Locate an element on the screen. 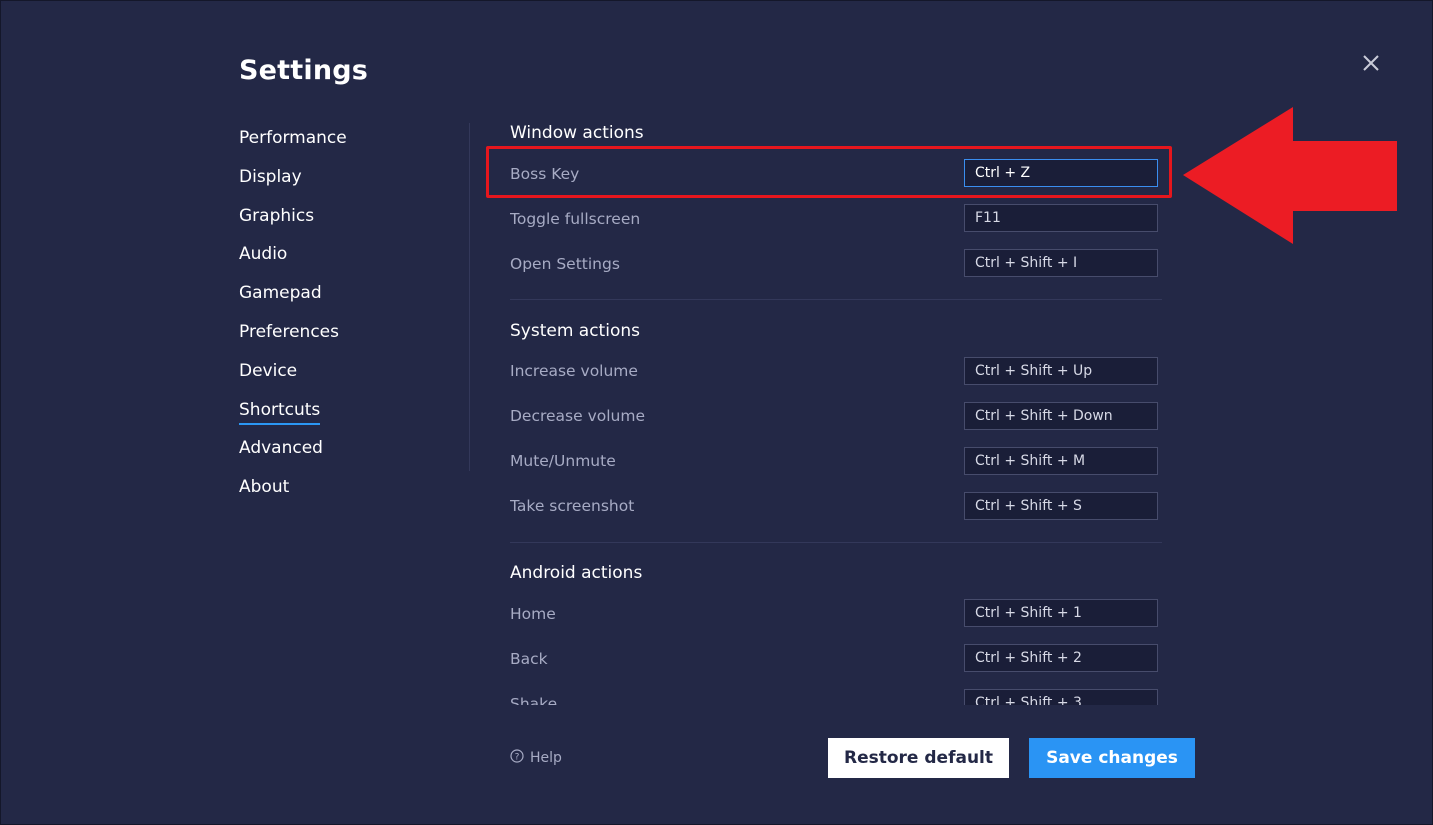 The width and height of the screenshot is (1433, 825). shortcut-label-mute-unmute: Mute/Unmute is located at coordinates (563, 461).